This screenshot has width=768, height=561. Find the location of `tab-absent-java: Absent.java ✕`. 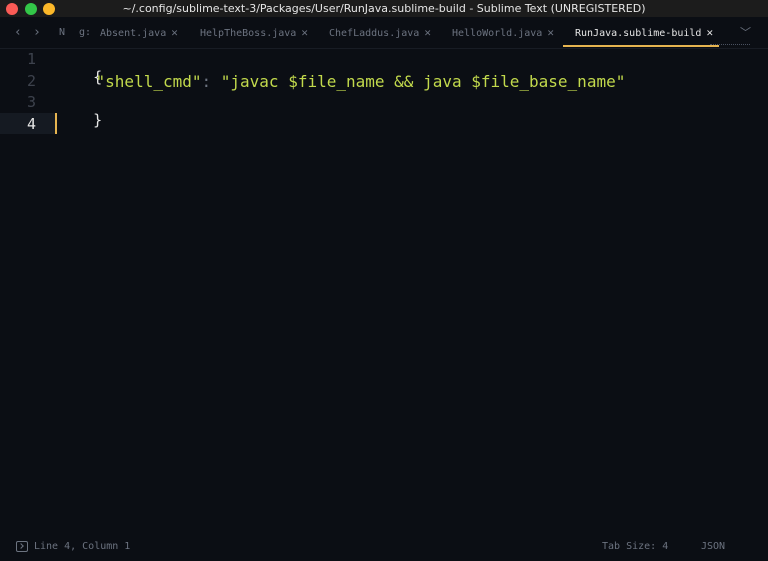

tab-absent-java: Absent.java ✕ is located at coordinates (139, 32).